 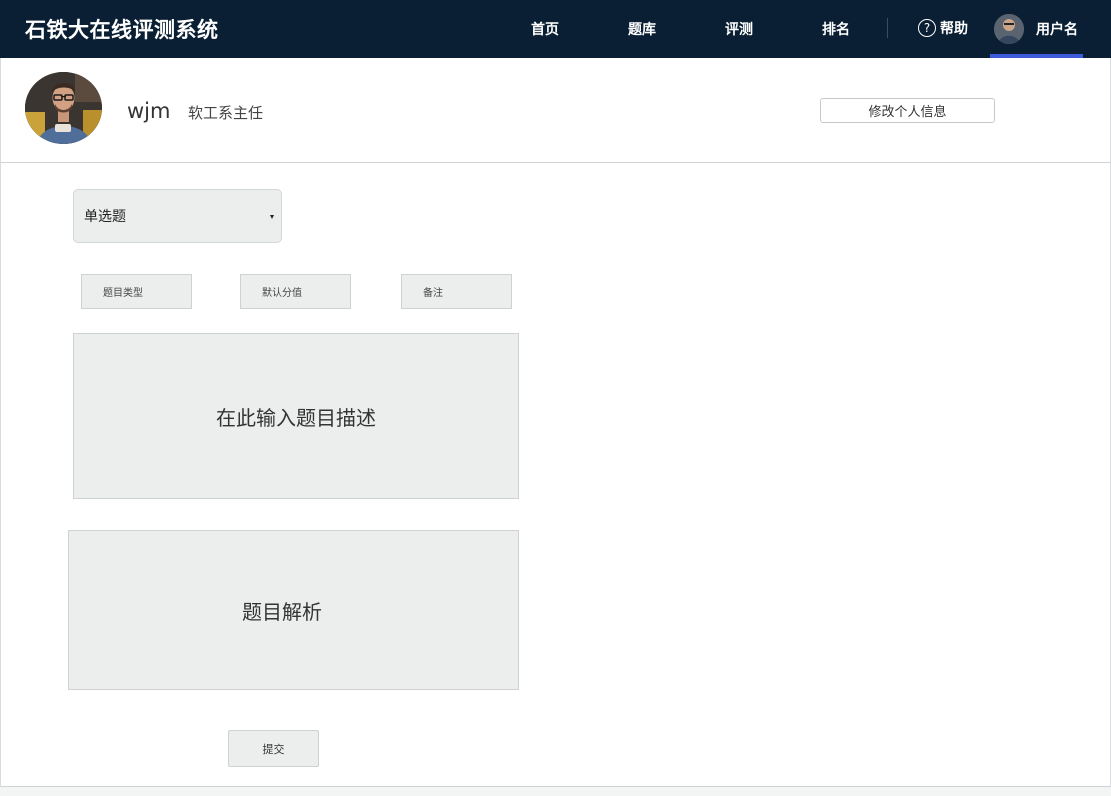 I want to click on caret-down-icon, so click(x=272, y=217).